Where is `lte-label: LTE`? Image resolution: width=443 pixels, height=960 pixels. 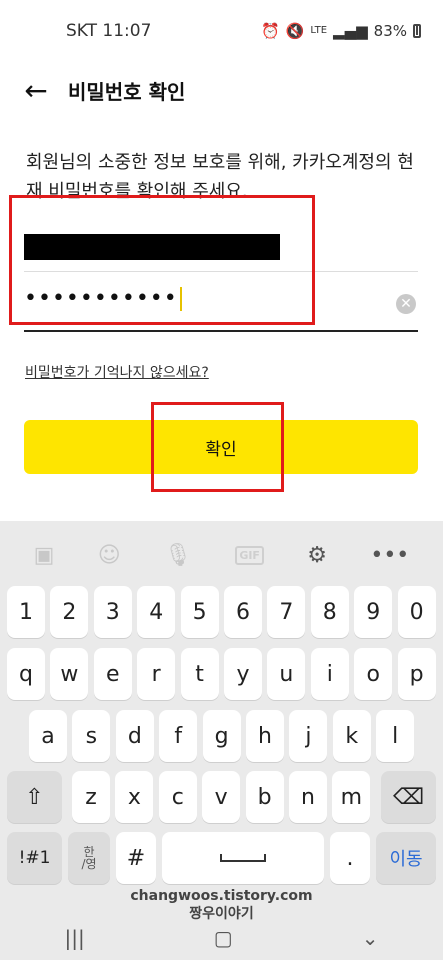 lte-label: LTE is located at coordinates (319, 30).